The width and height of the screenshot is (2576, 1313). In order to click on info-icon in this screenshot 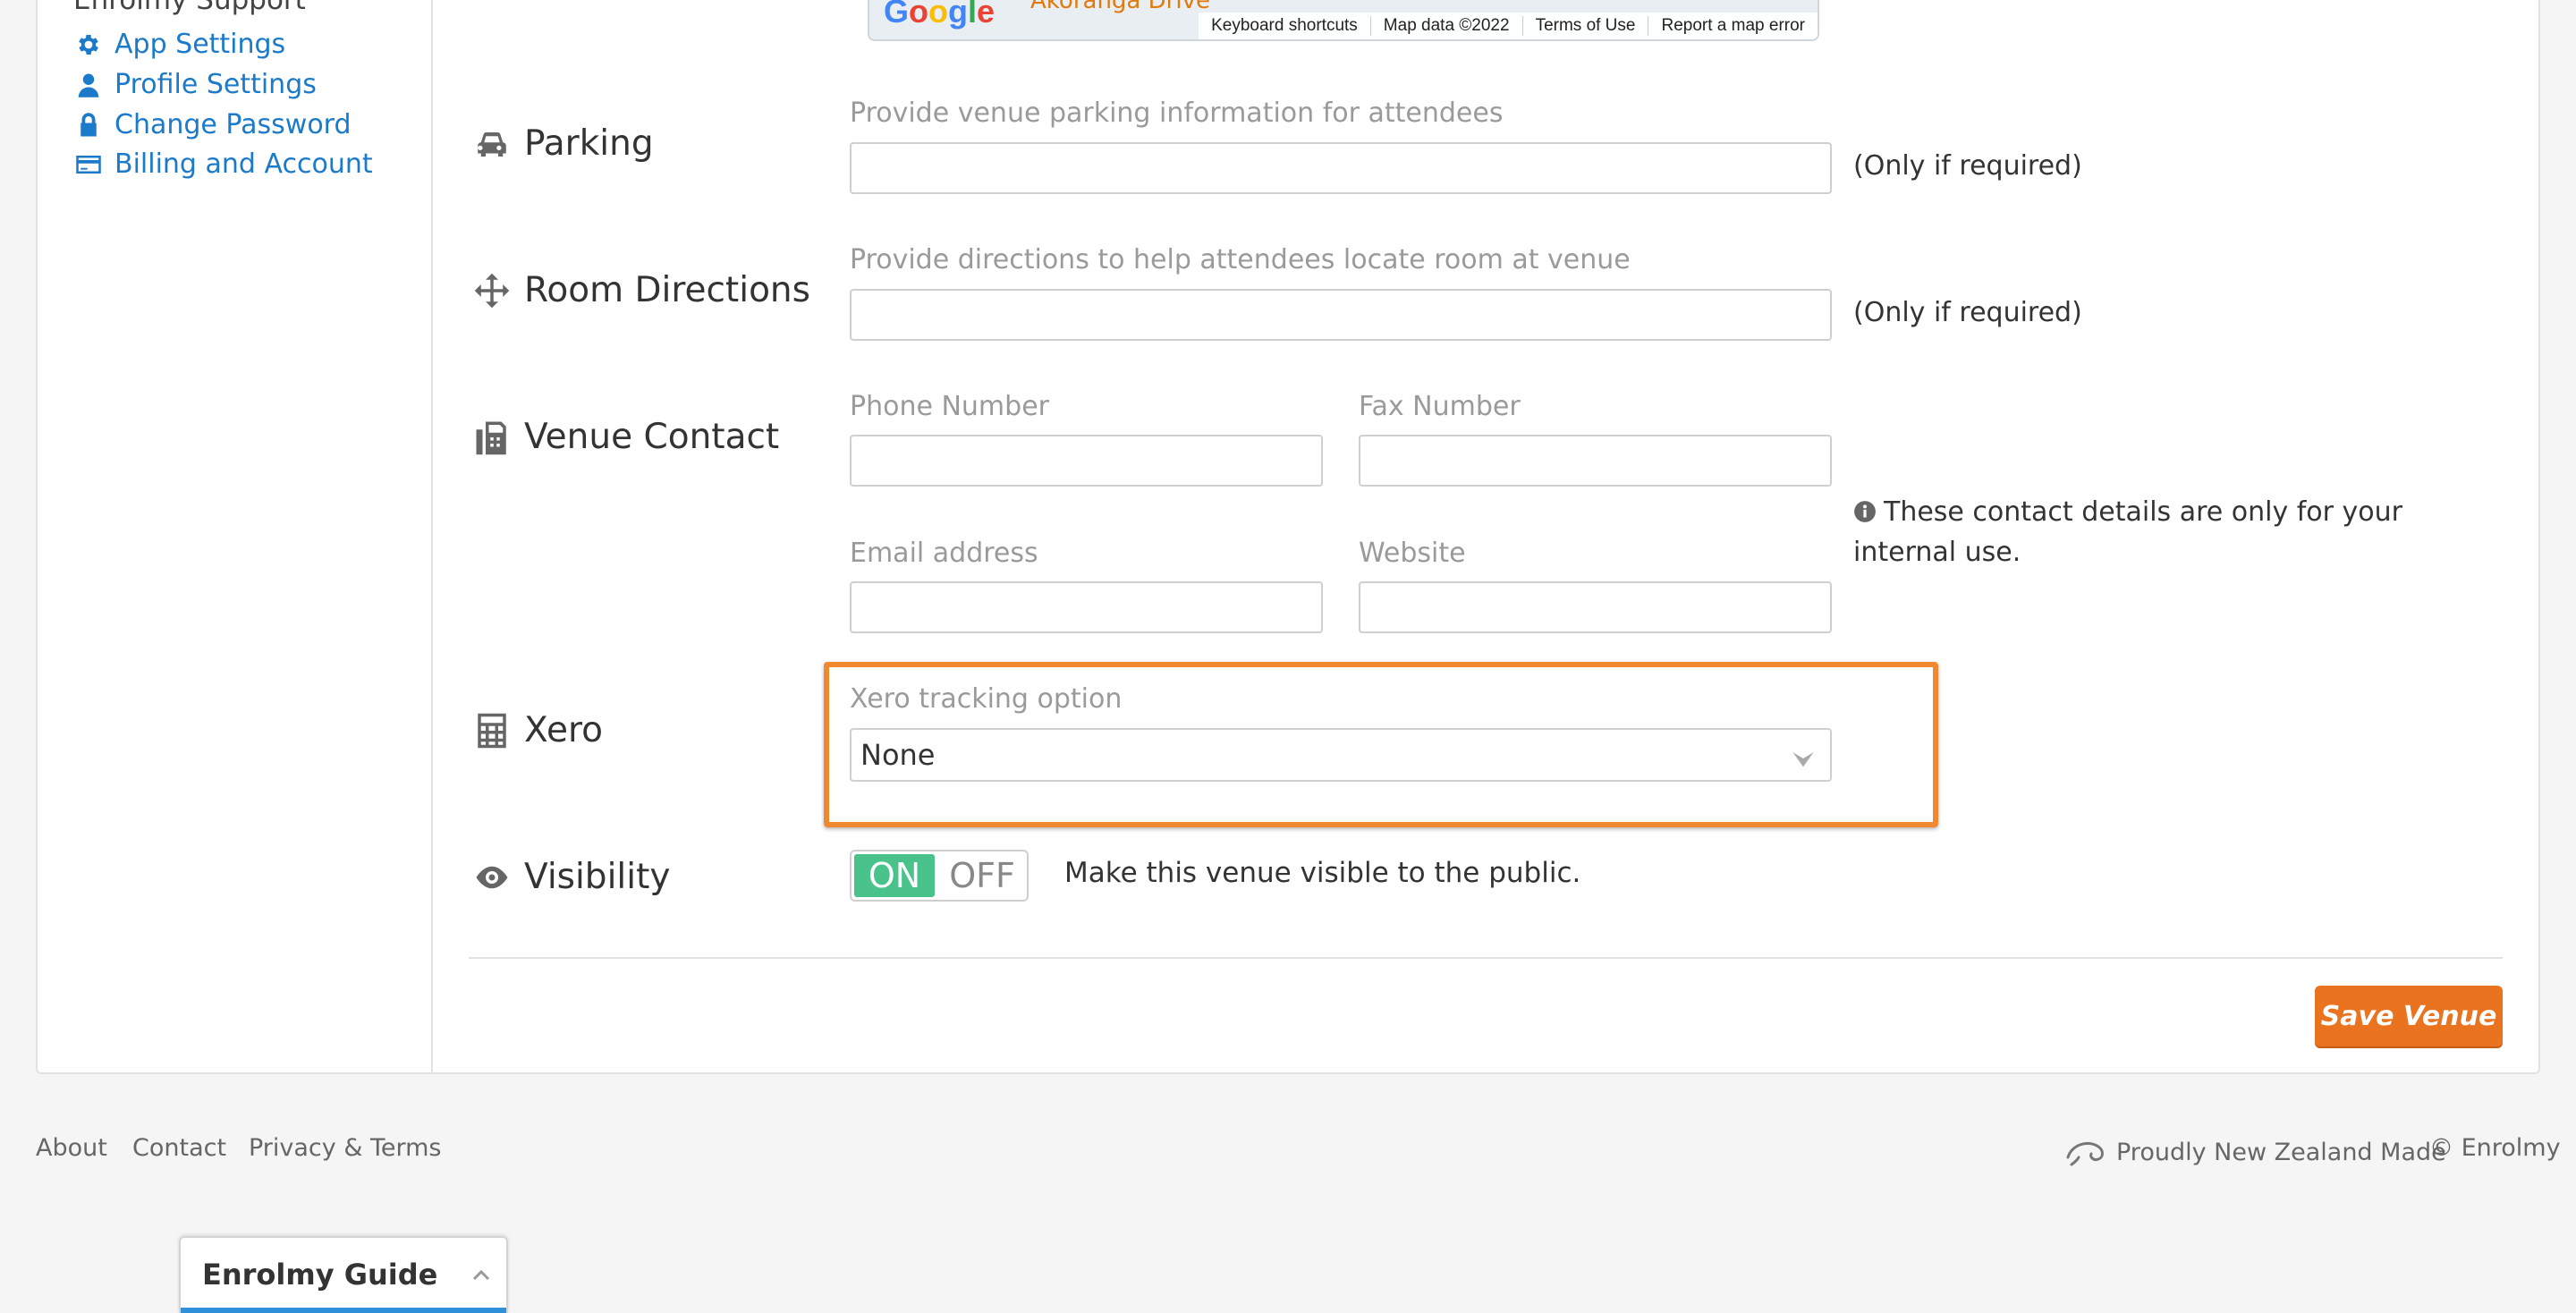, I will do `click(1865, 508)`.